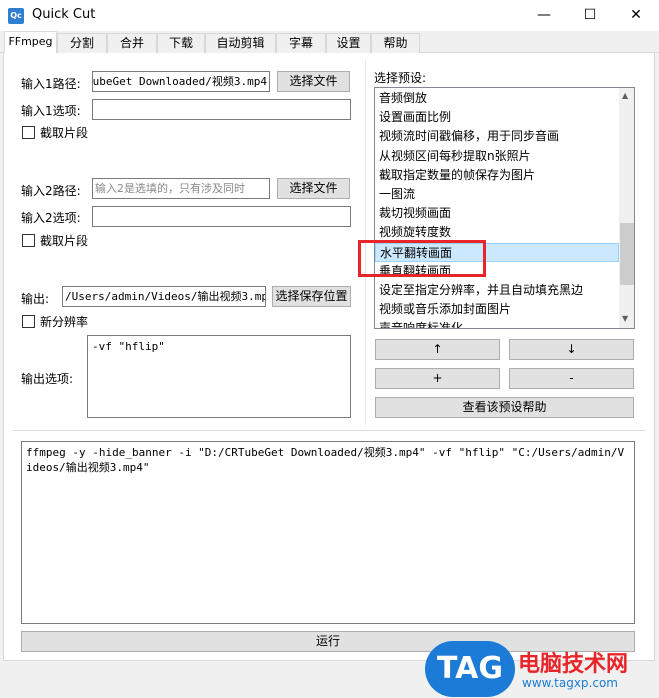 The width and height of the screenshot is (659, 698). I want to click on presets-label: 选择预设:, so click(400, 78).